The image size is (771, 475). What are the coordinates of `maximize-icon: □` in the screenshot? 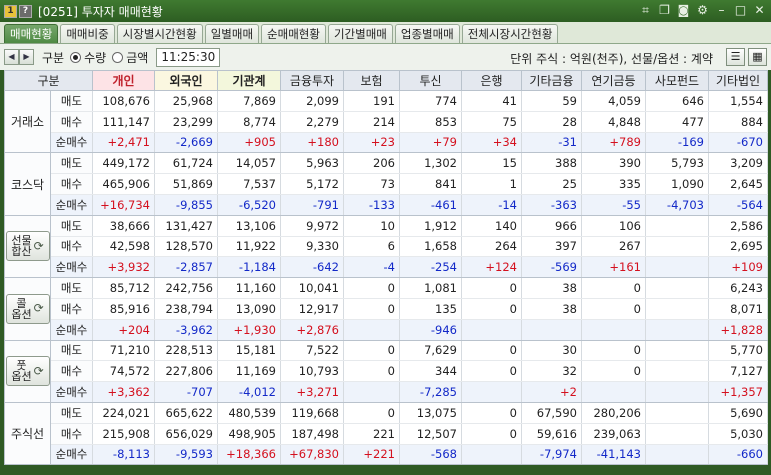 It's located at (740, 10).